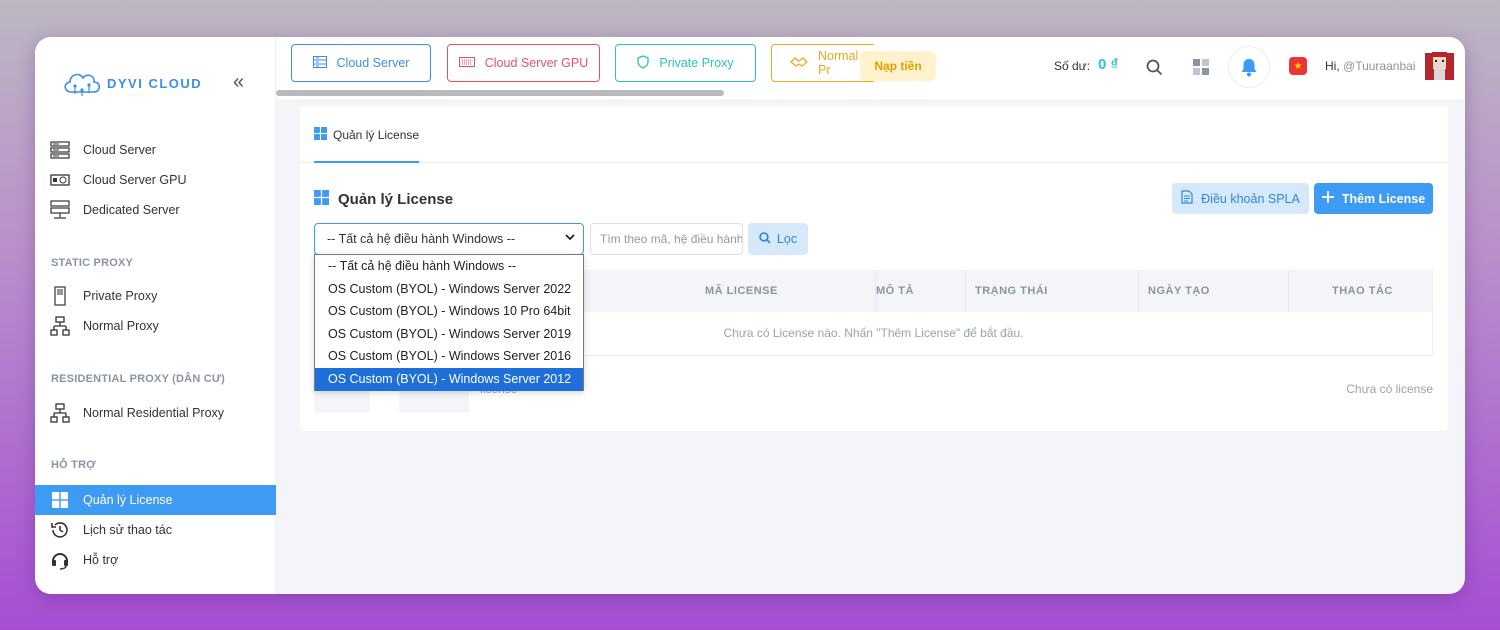 Image resolution: width=1500 pixels, height=630 pixels. Describe the element at coordinates (1249, 67) in the screenshot. I see `notification-bell-icon` at that location.